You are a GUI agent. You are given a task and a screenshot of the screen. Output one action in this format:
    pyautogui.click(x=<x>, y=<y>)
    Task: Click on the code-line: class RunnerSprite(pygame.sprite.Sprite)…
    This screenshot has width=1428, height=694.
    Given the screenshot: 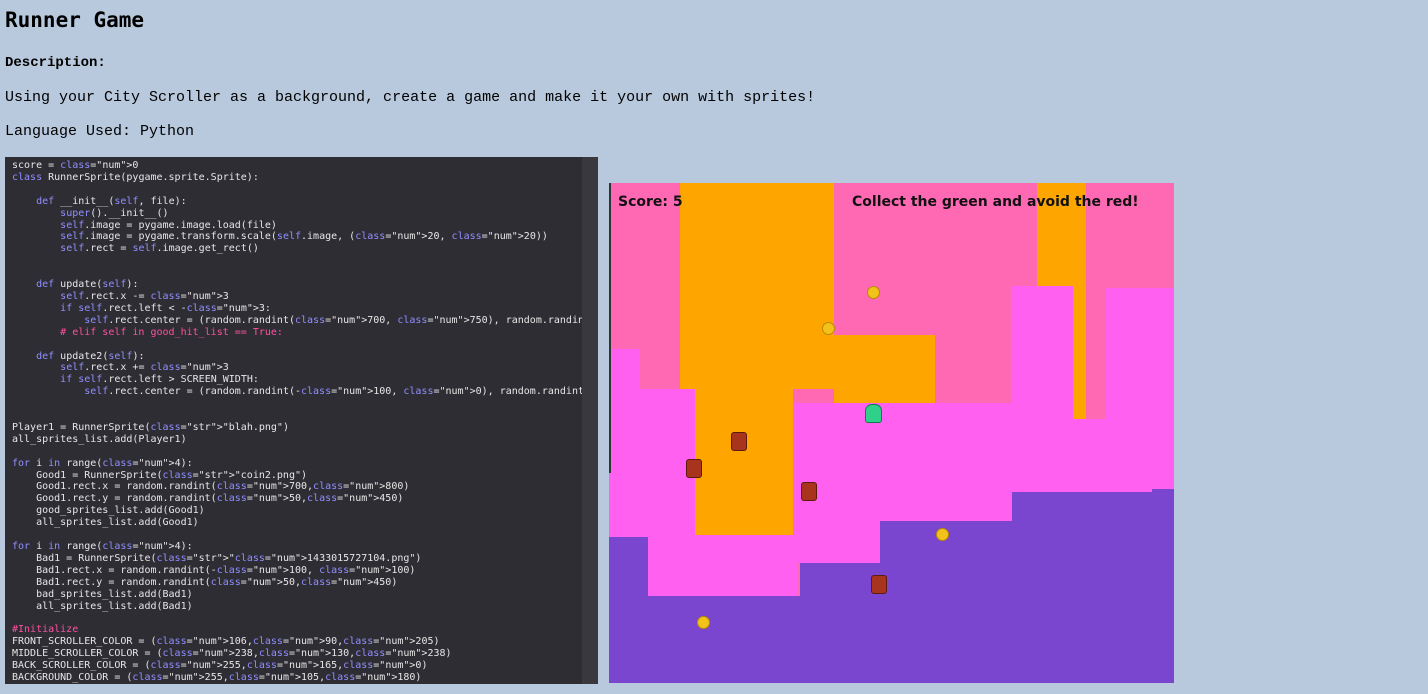 What is the action you would take?
    pyautogui.click(x=135, y=177)
    